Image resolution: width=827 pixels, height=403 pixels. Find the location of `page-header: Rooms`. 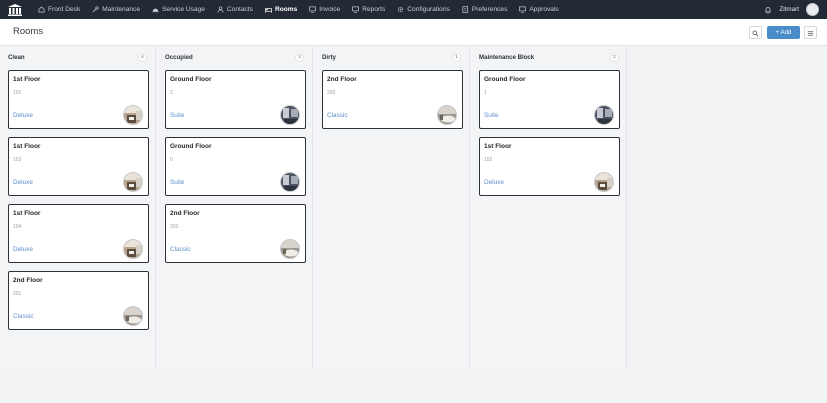

page-header: Rooms is located at coordinates (413, 32).